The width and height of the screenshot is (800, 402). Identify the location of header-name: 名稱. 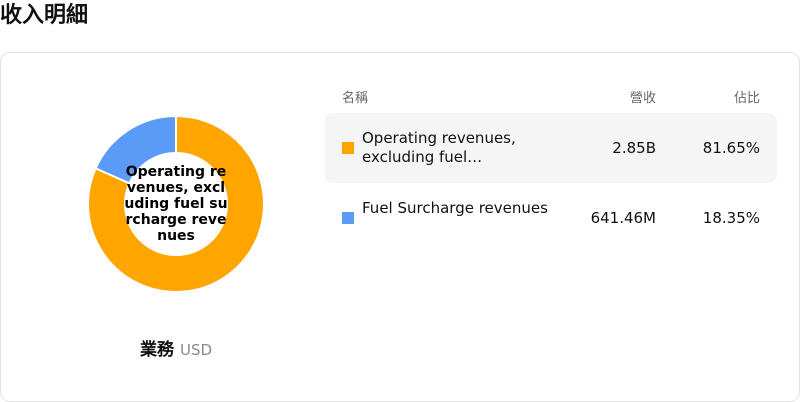
(355, 98).